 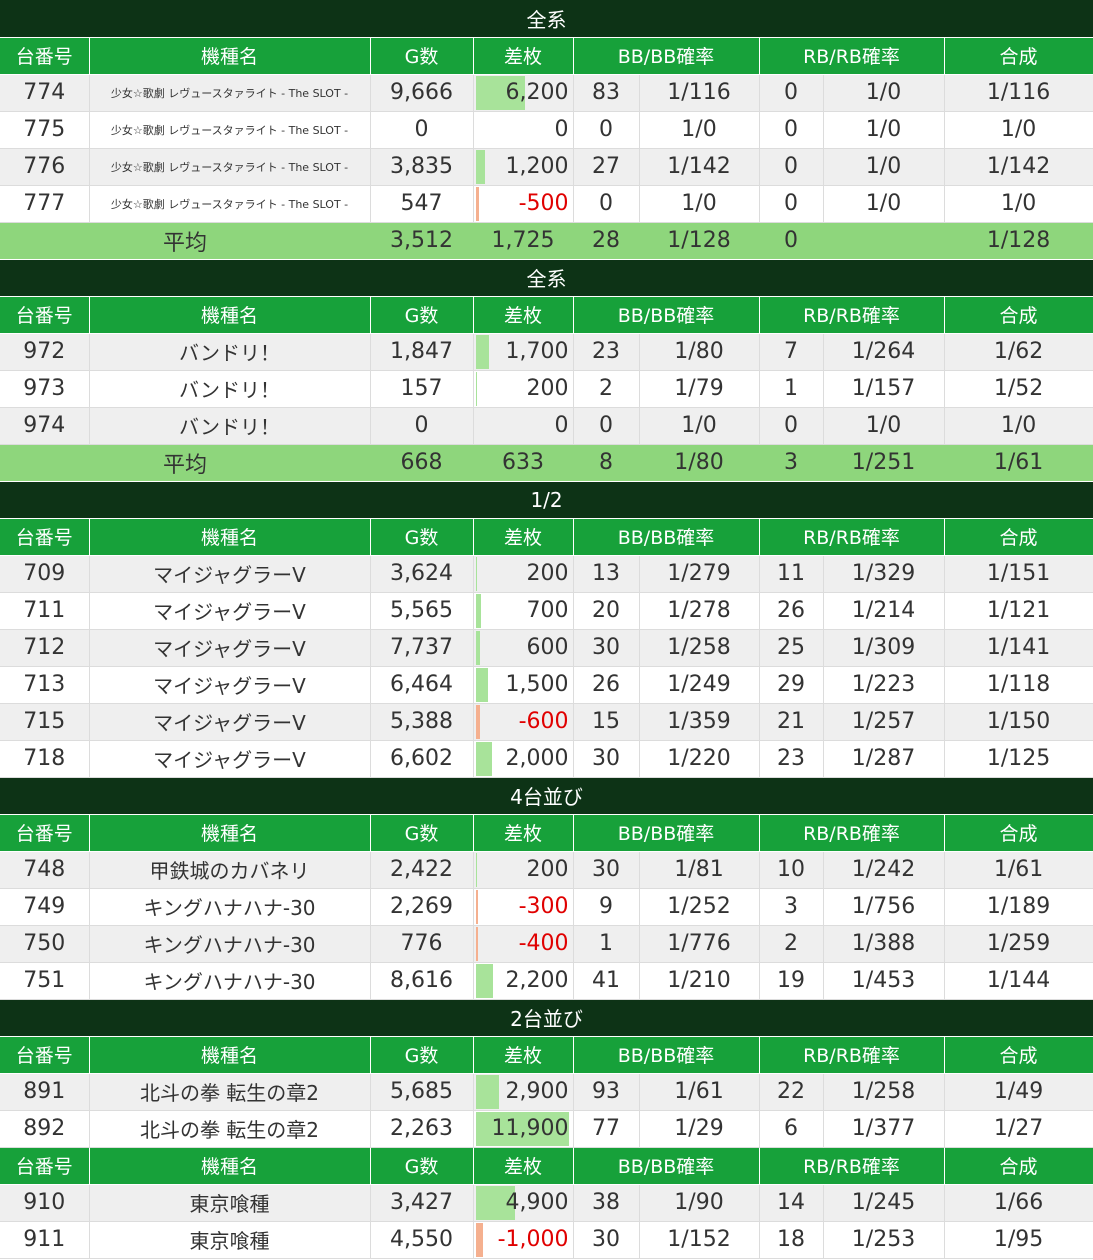 What do you see at coordinates (523, 611) in the screenshot?
I see `difference-cell: 700` at bounding box center [523, 611].